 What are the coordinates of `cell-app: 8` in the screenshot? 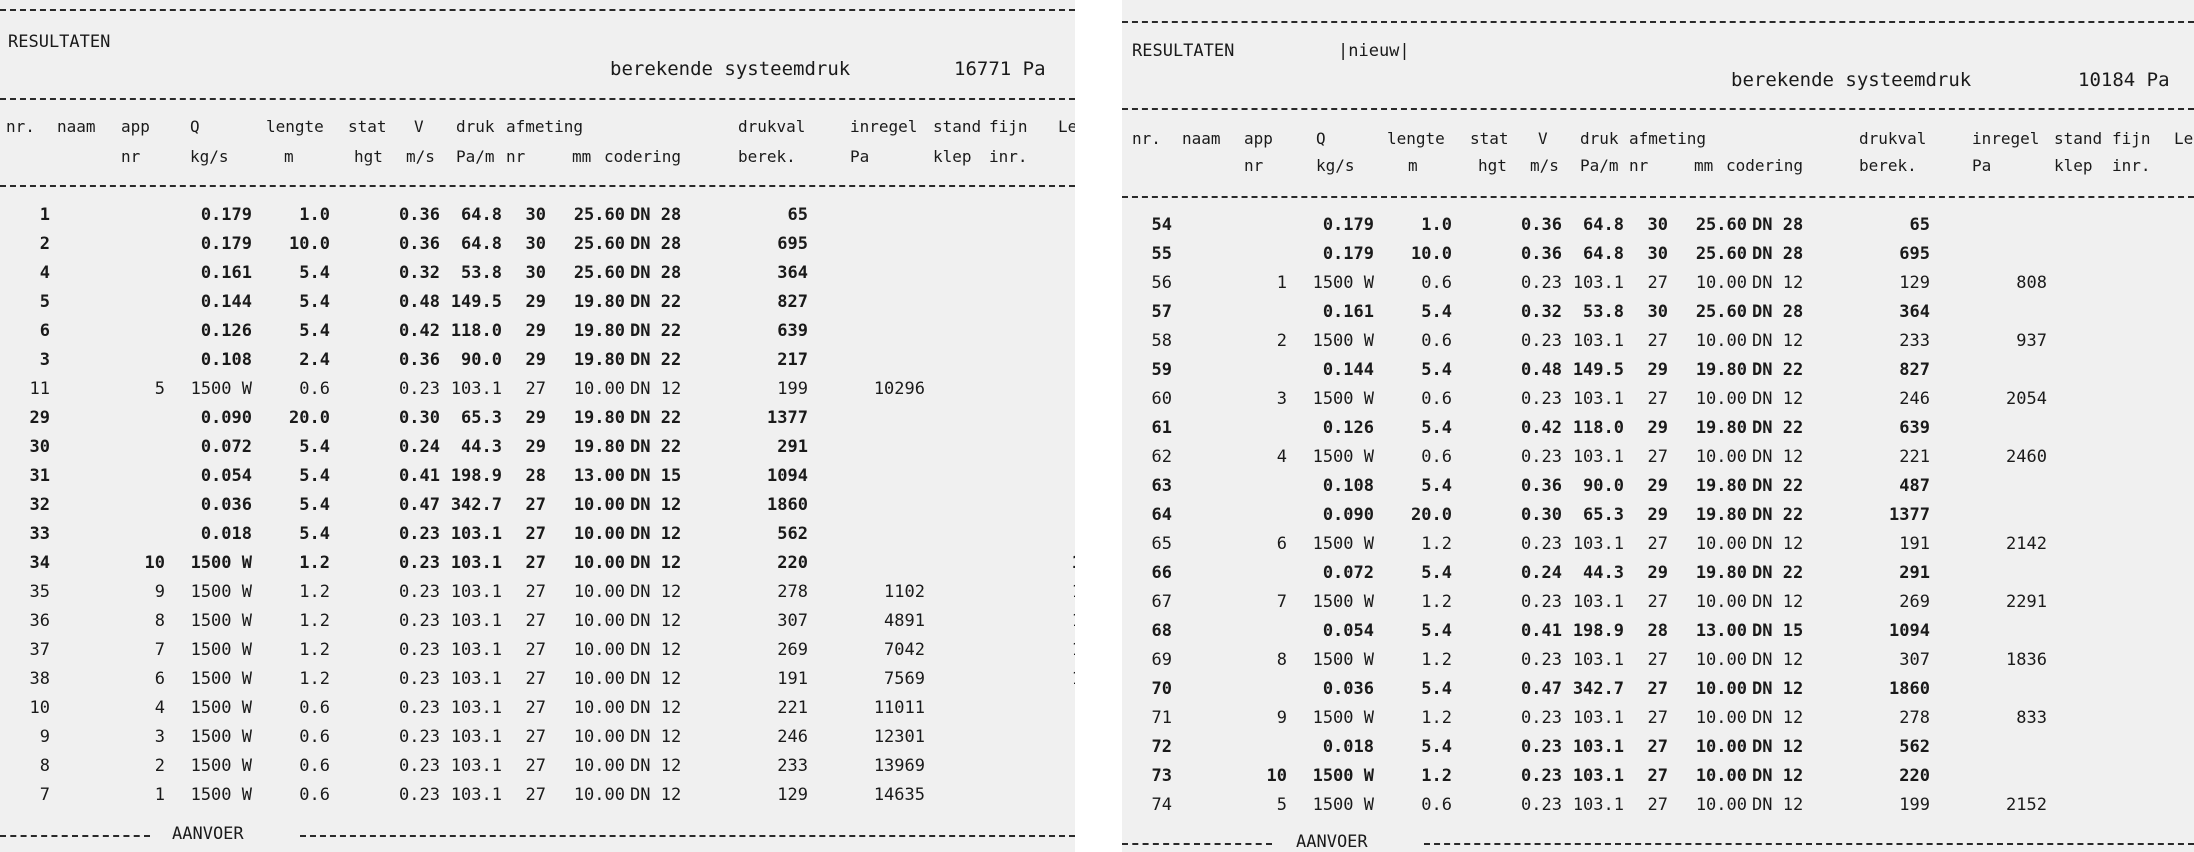 It's located at (1281, 660).